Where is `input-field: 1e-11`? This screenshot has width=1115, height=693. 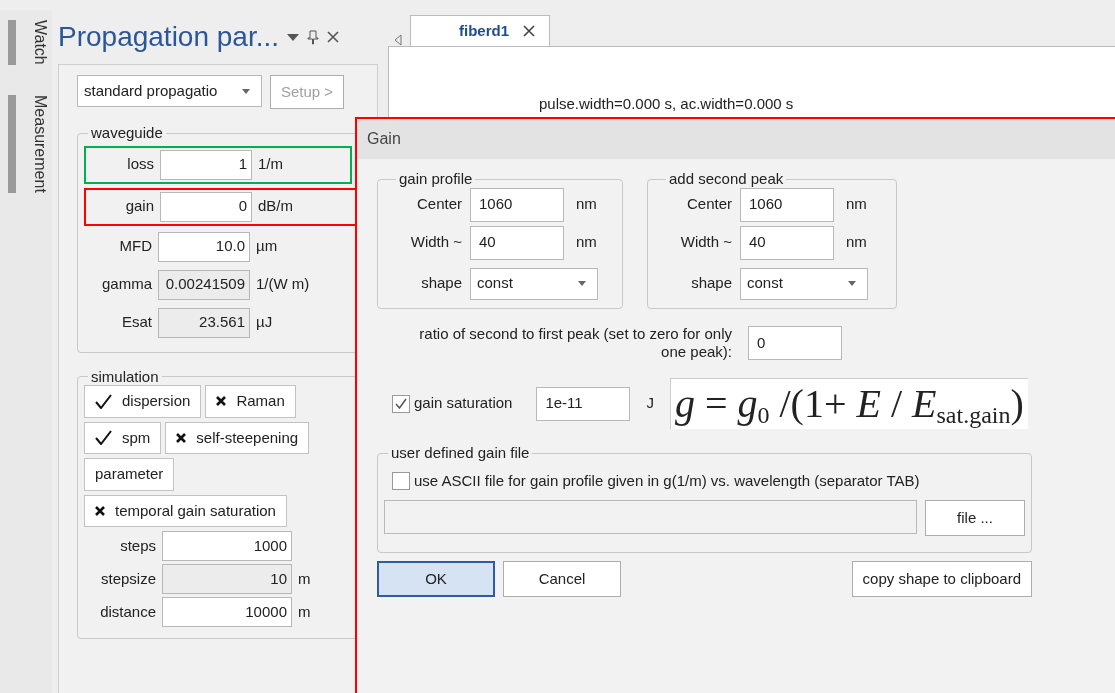 input-field: 1e-11 is located at coordinates (583, 403).